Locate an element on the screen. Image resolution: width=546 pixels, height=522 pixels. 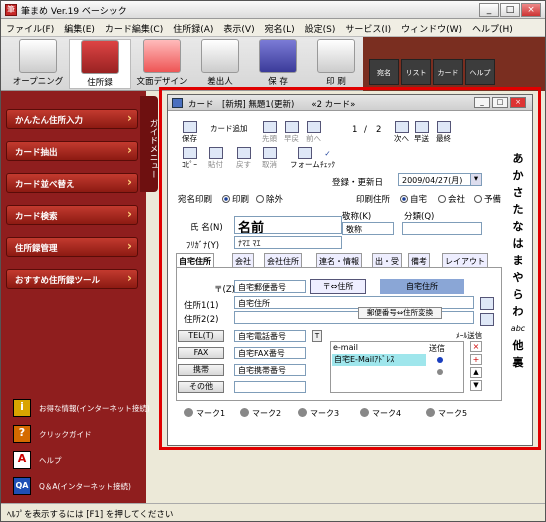
status-bar: ﾍﾙﾌﾟを表示するには [F1] を押してください is located at coordinates (273, 512).